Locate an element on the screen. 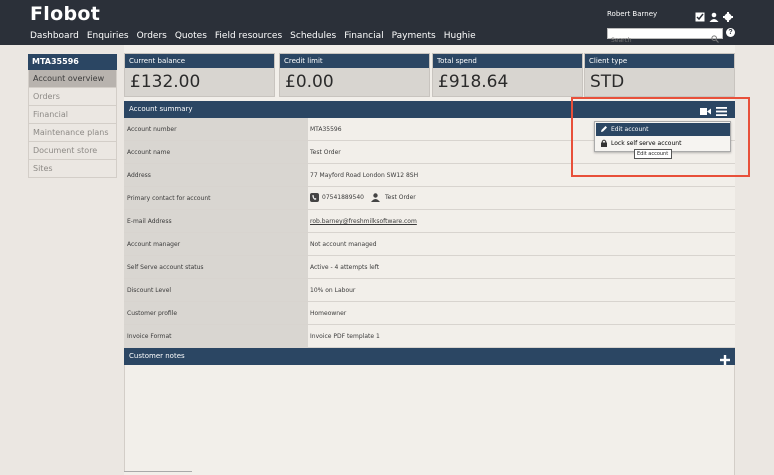  row-value: Homeowner is located at coordinates (521, 313).